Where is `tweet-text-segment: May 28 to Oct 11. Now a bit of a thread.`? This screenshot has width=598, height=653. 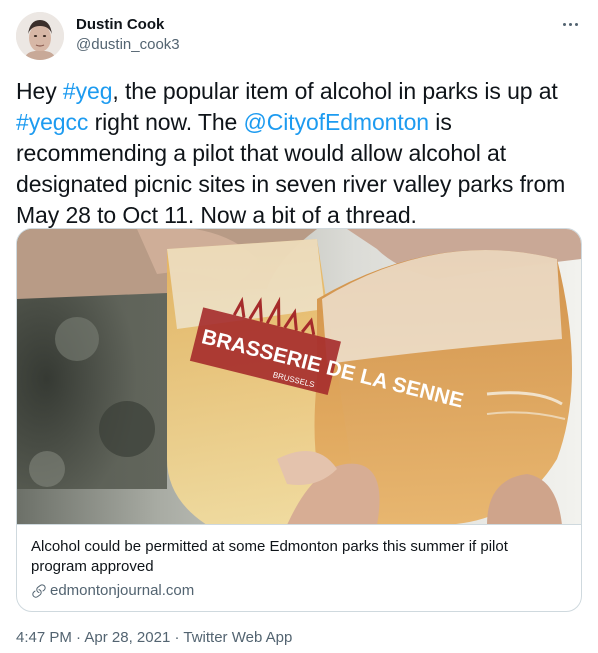 tweet-text-segment: May 28 to Oct 11. Now a bit of a thread. is located at coordinates (216, 215).